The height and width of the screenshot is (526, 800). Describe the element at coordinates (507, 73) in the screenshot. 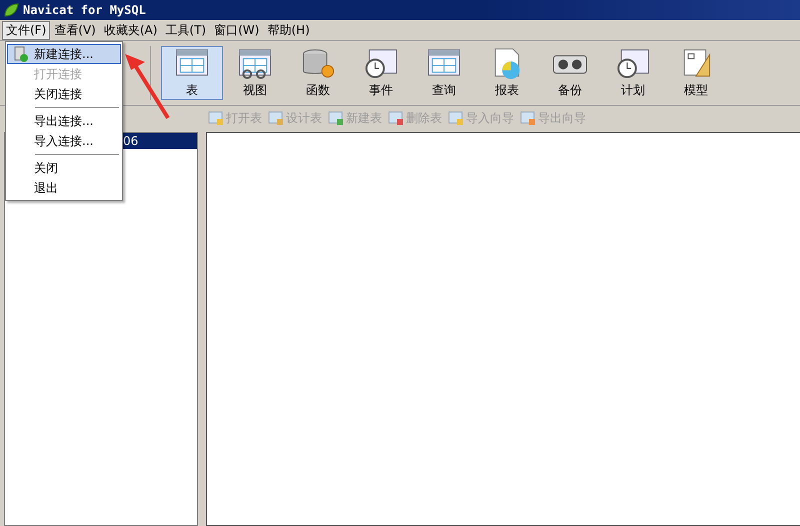

I see `toolbar-button: 报表` at that location.